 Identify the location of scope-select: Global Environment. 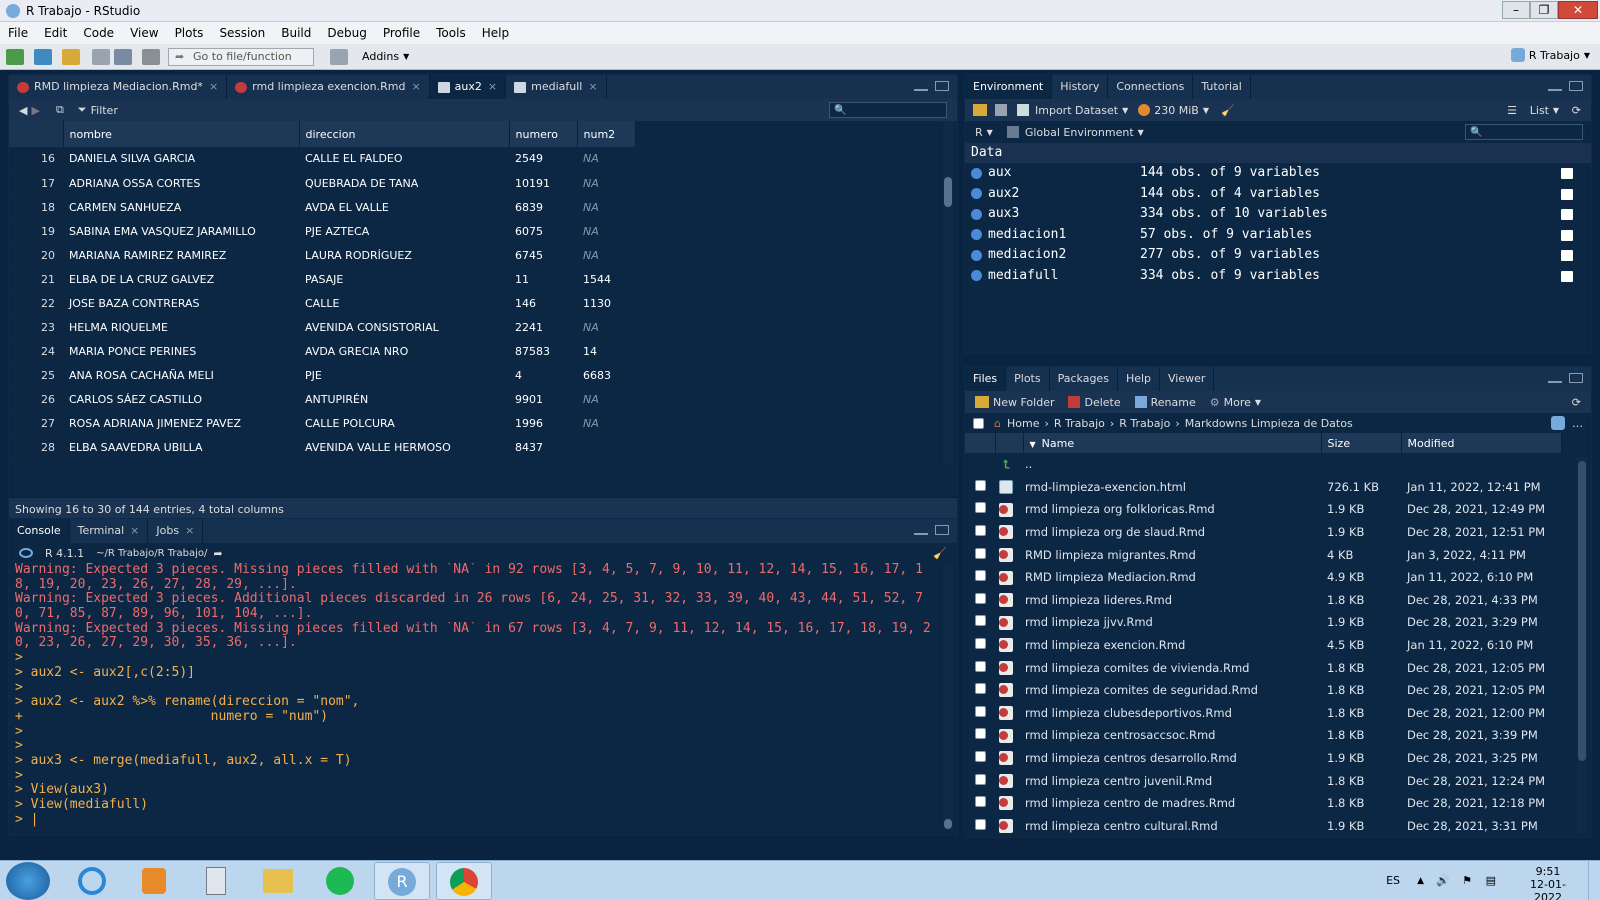
(1079, 132).